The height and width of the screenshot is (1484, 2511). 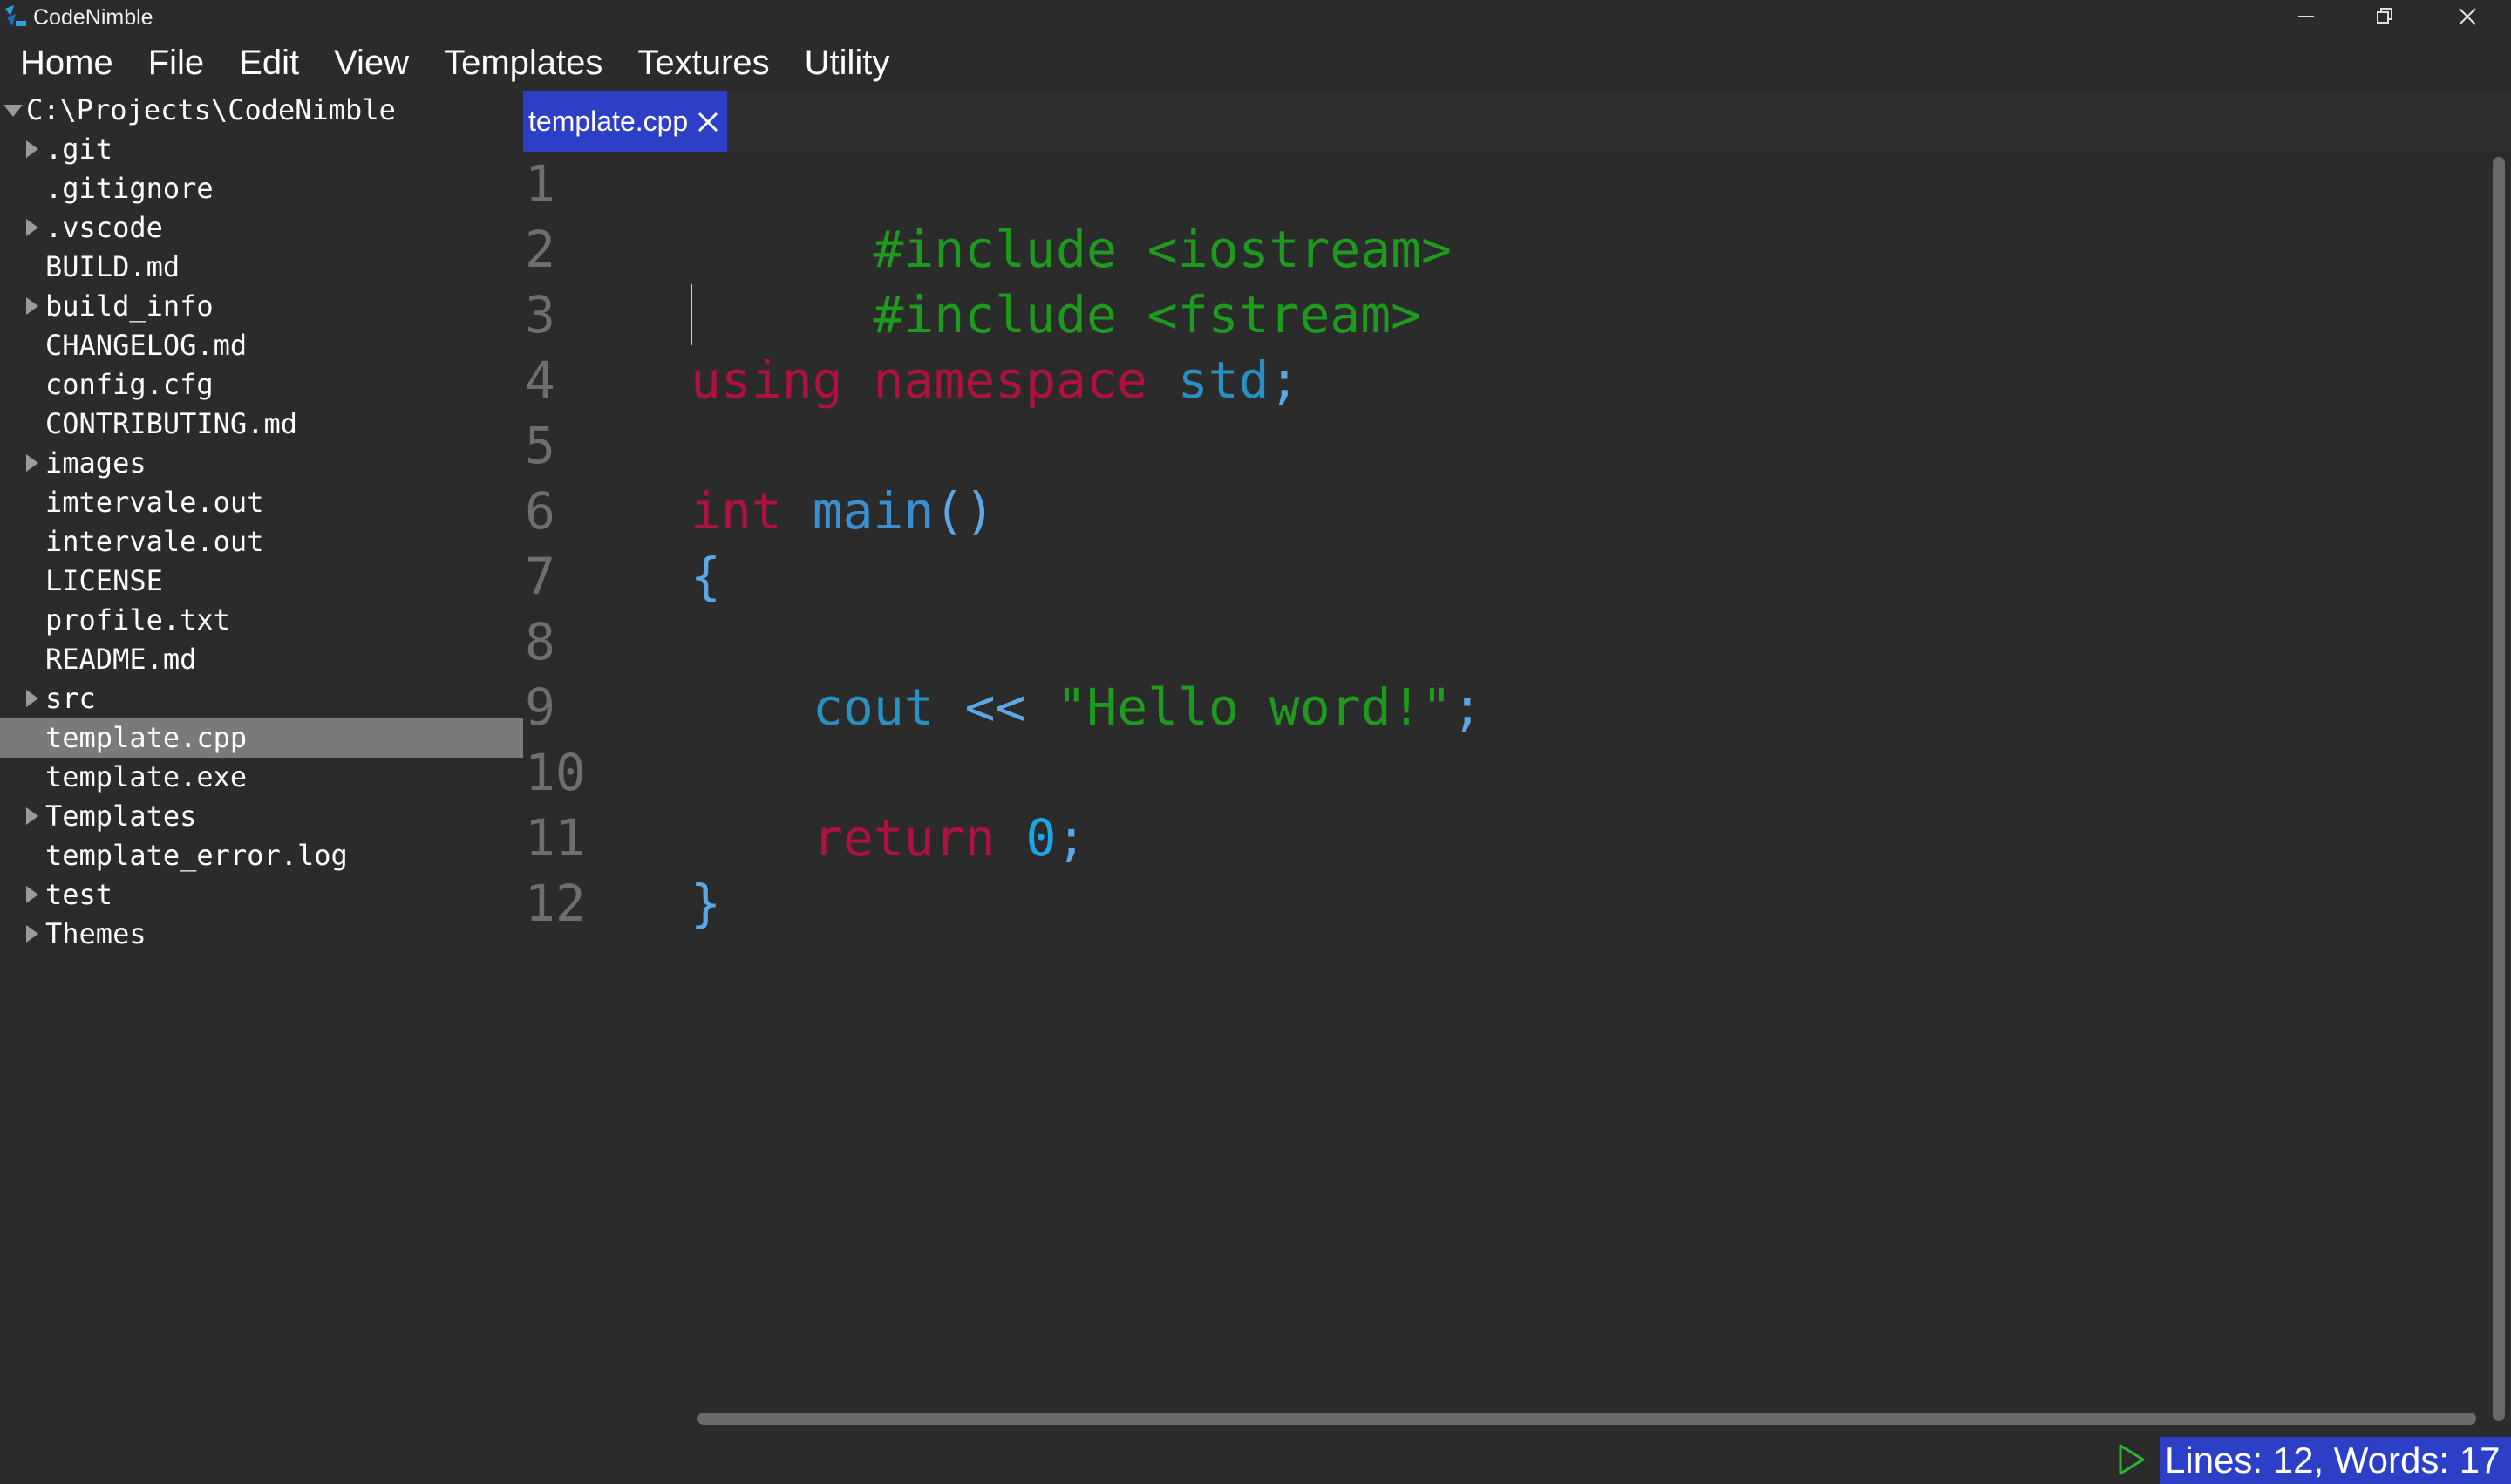 What do you see at coordinates (70, 698) in the screenshot?
I see `tree-item-label: src` at bounding box center [70, 698].